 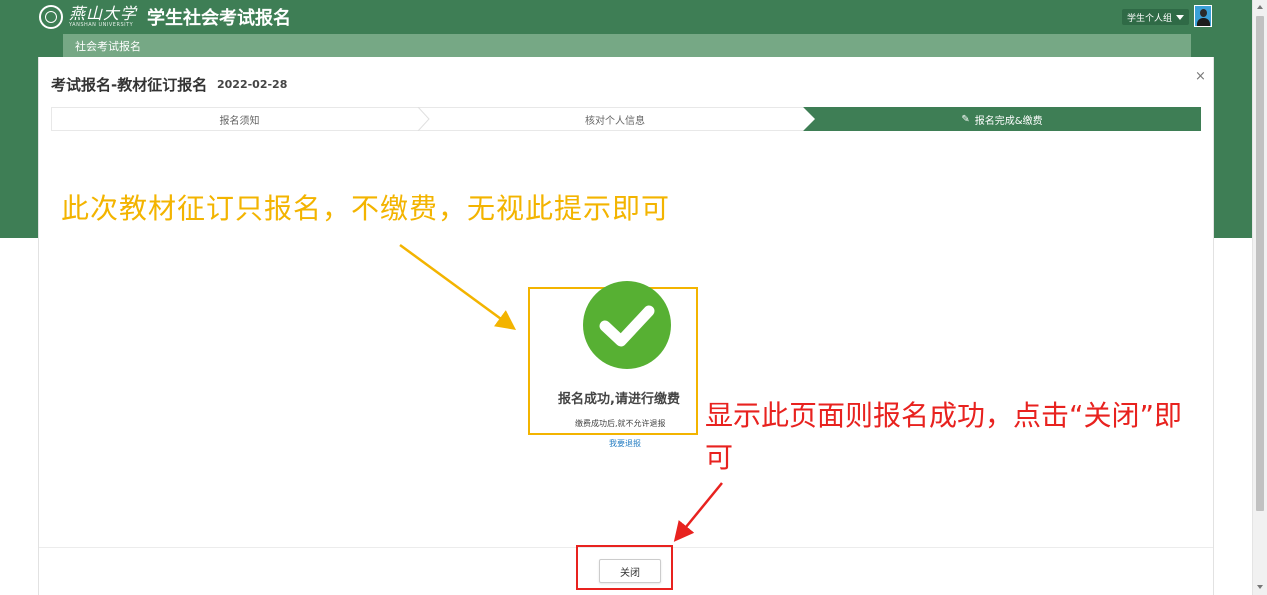 I want to click on scroll-up-icon, so click(x=1260, y=7).